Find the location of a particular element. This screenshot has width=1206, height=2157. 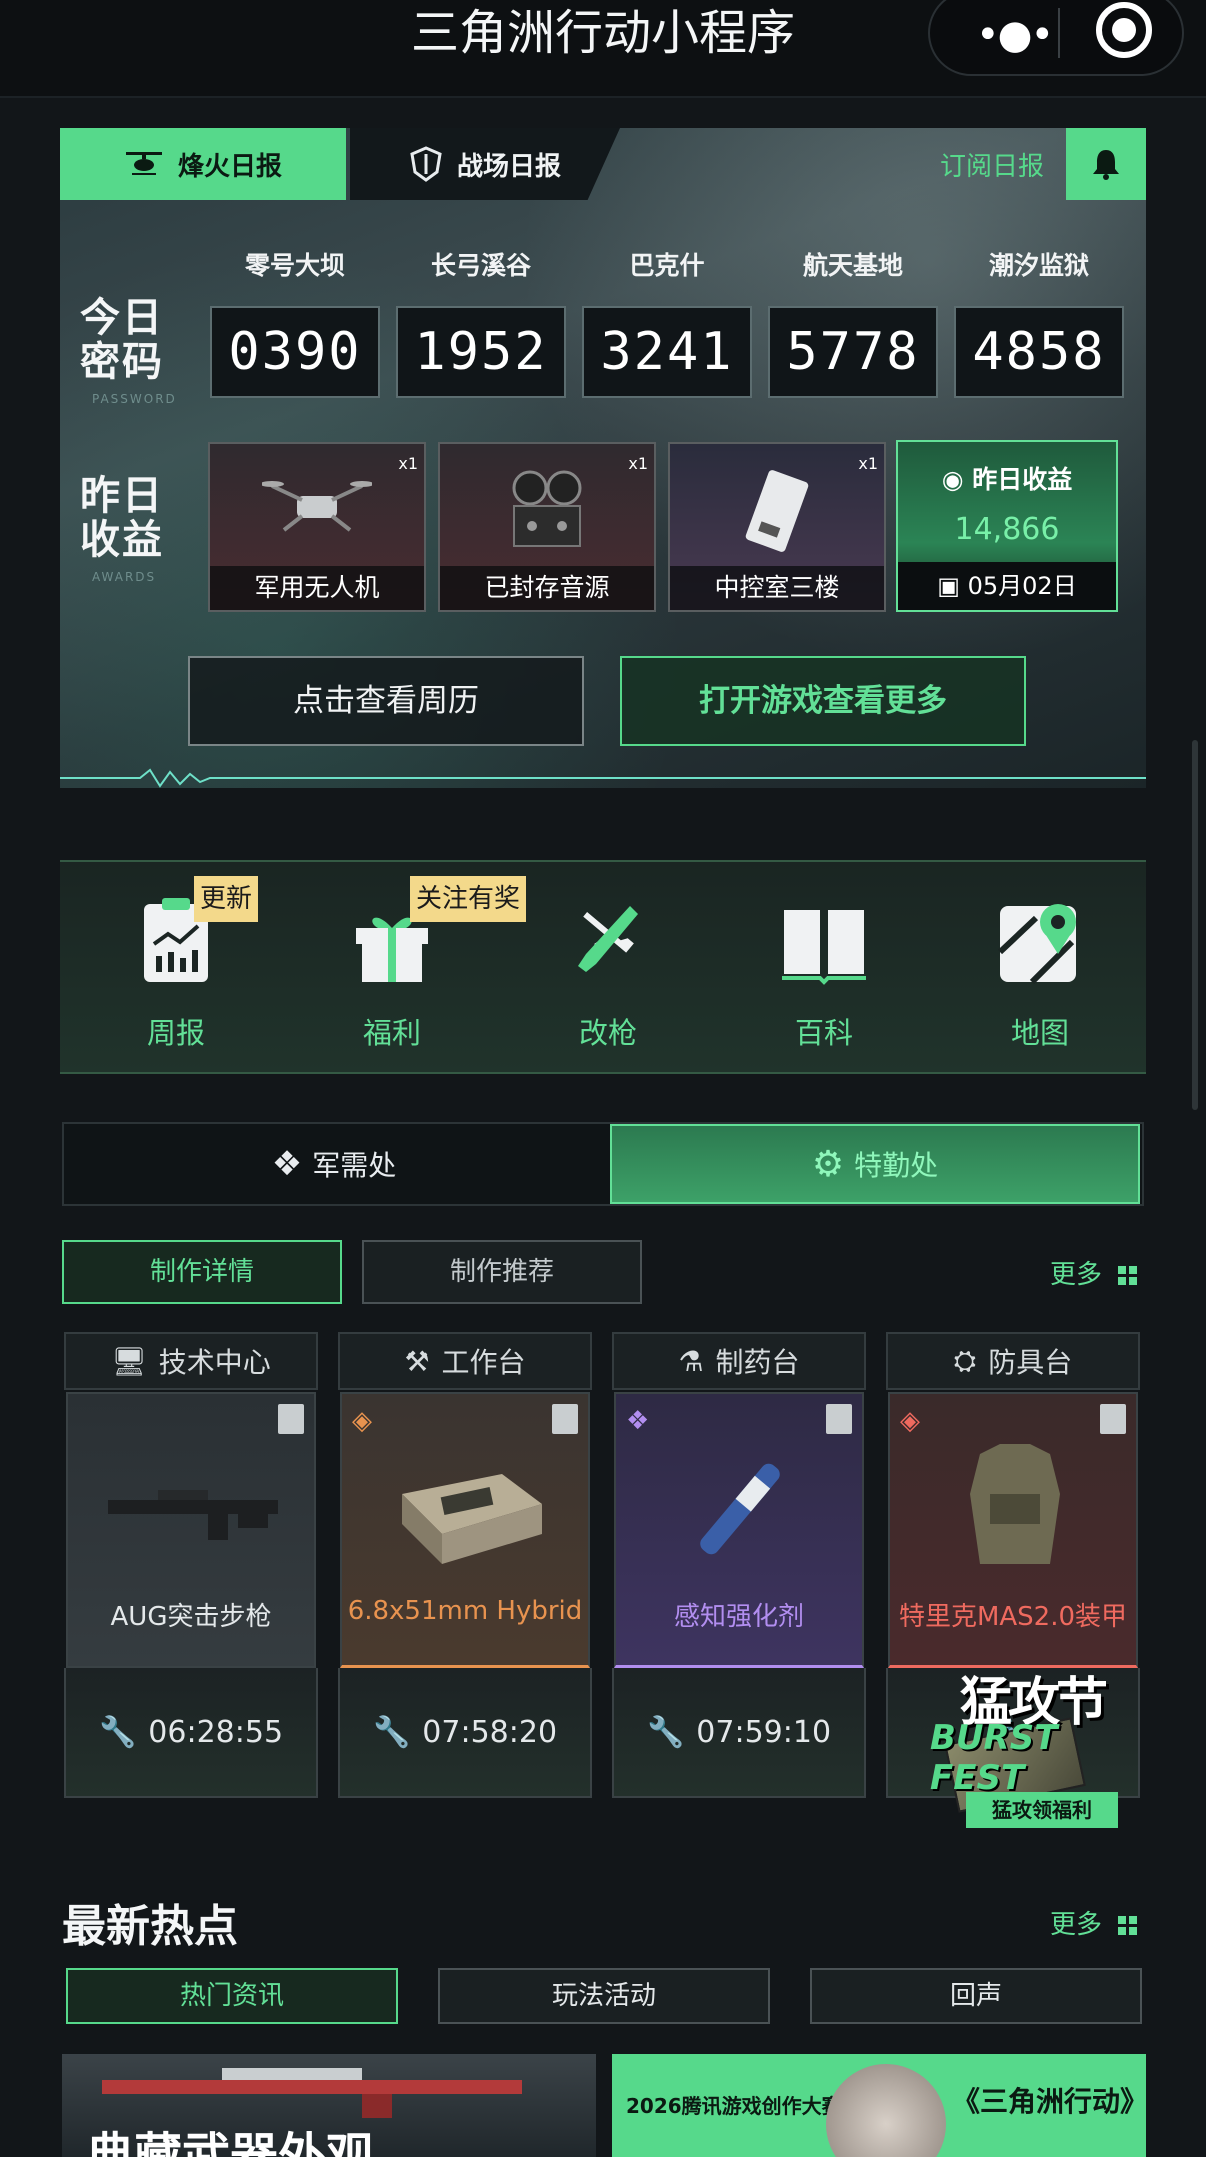

quick-menu: 周报 更新 福利 关注有奖 改枪 百科 地图 is located at coordinates (603, 967).